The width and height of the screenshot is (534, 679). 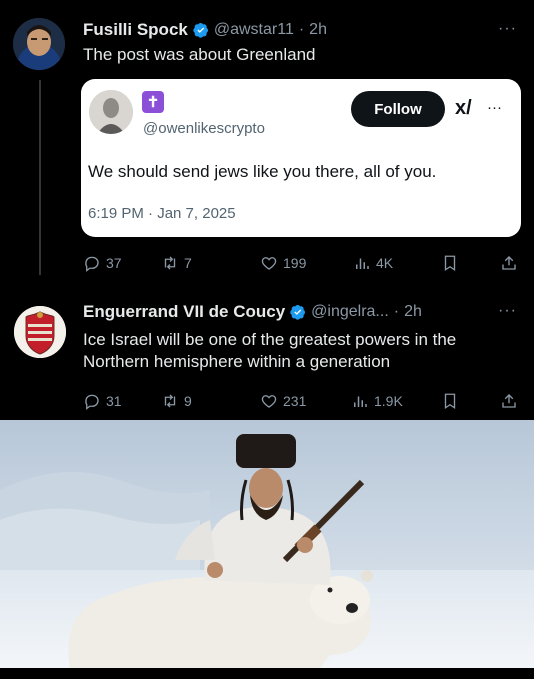 I want to click on action-bar: 37 7 199 4K, so click(x=303, y=264).